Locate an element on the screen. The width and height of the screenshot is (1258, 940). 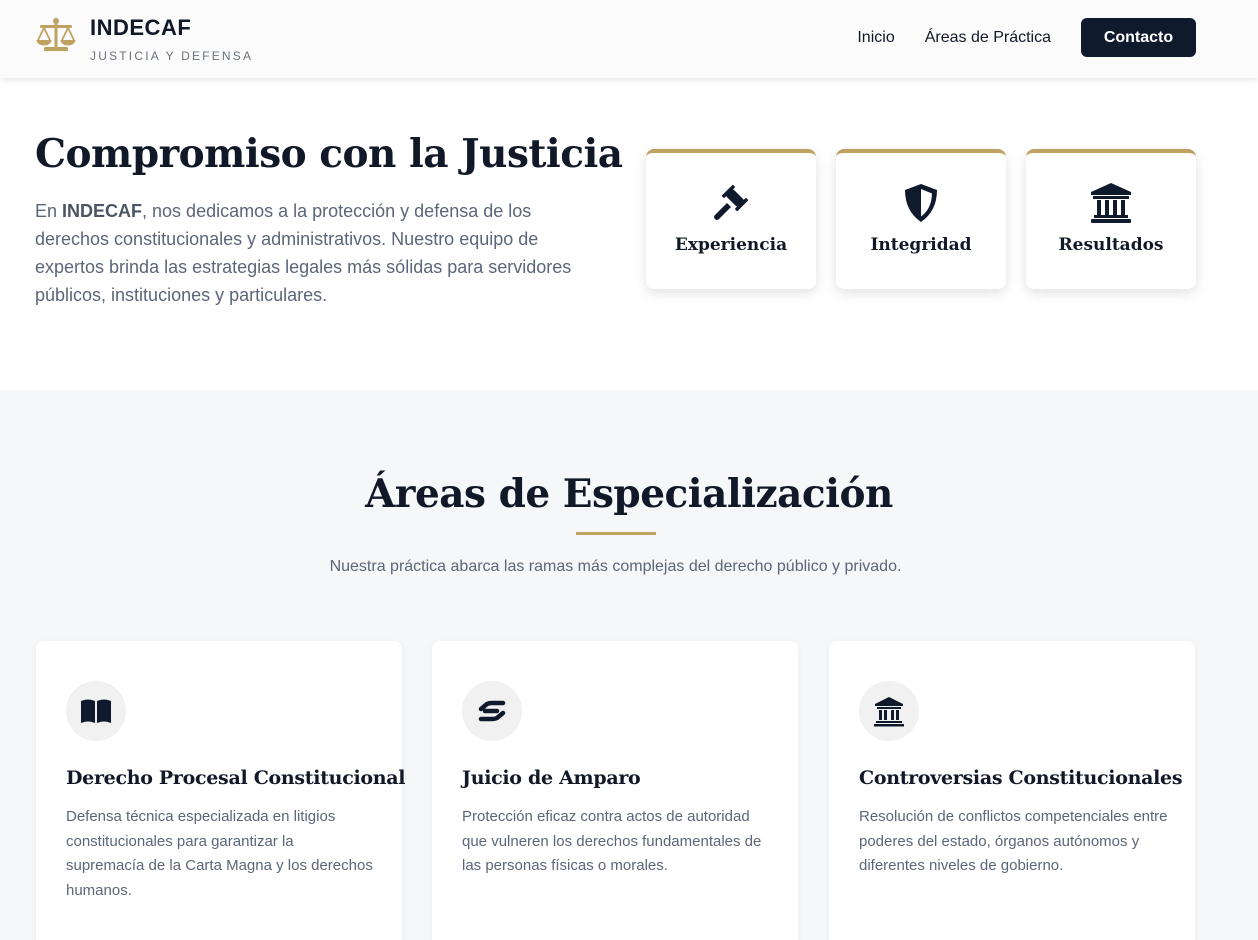
value-label-integridad: Integridad is located at coordinates (921, 245).